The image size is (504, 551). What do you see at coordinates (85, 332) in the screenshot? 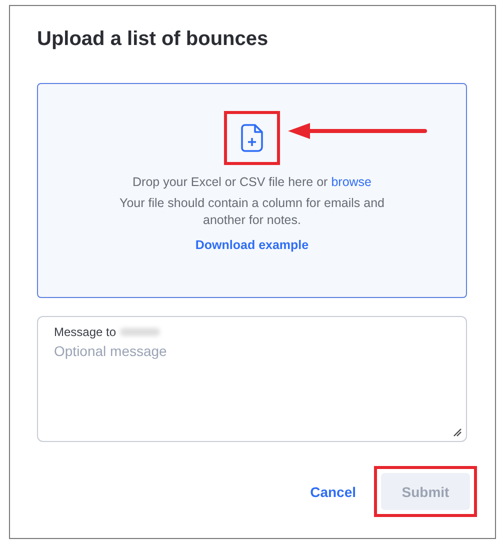
I see `message-label: Message to` at bounding box center [85, 332].